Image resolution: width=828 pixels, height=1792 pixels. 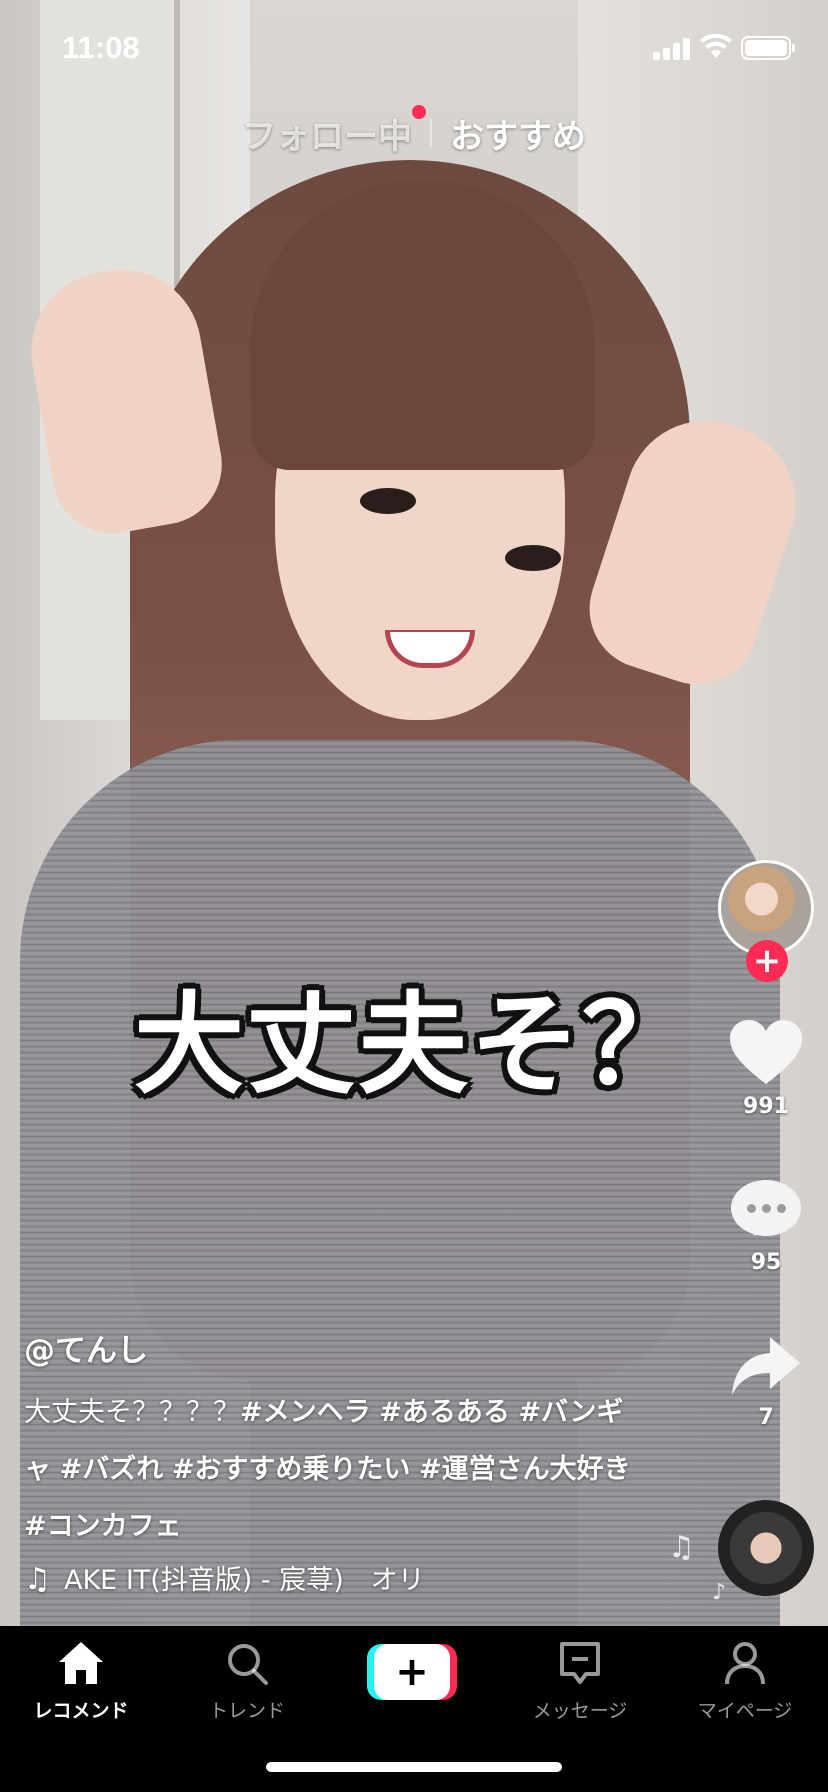 I want to click on music-ticker: ♫ AKE IT(抖音版) - 宸荨) オリ, so click(x=239, y=1578).